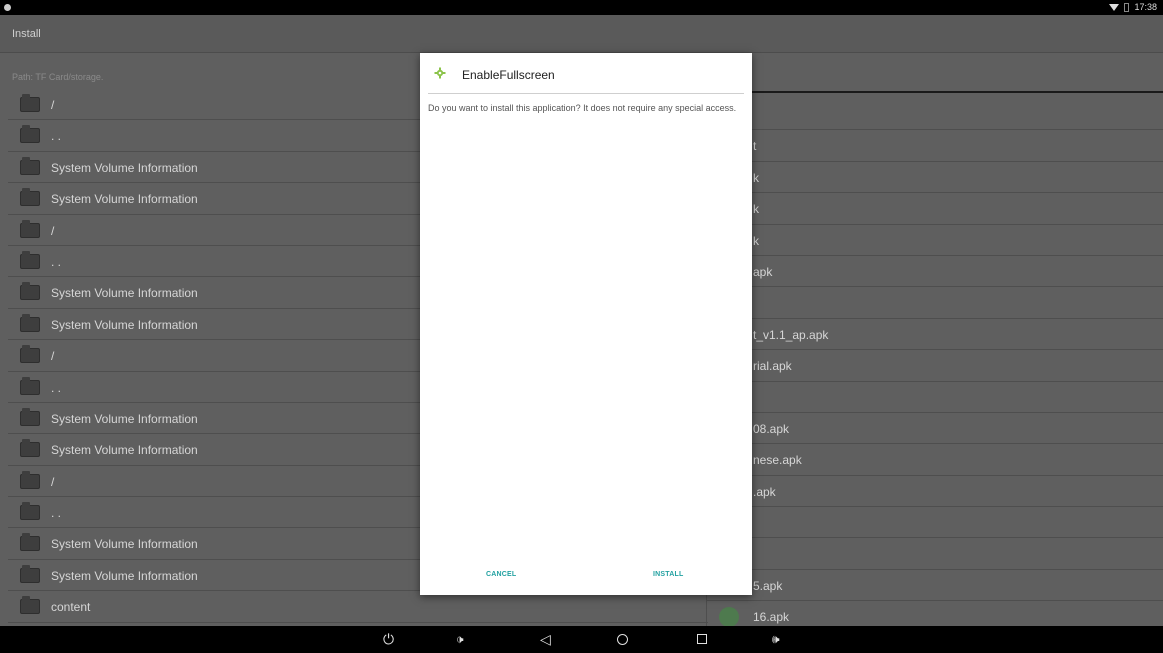 The height and width of the screenshot is (653, 1163). What do you see at coordinates (508, 75) in the screenshot?
I see `dialog-title: EnableFullscreen` at bounding box center [508, 75].